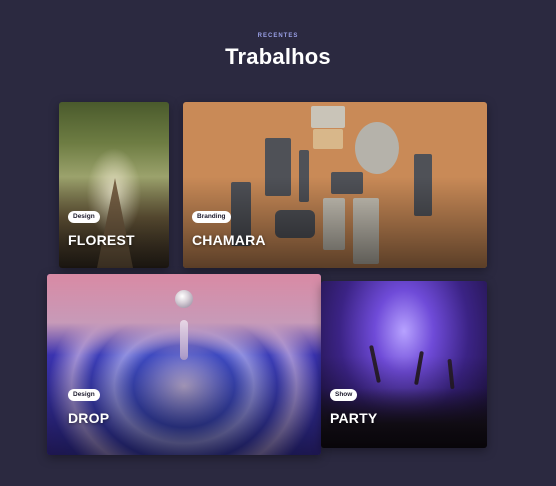 Image resolution: width=556 pixels, height=486 pixels. I want to click on card-title: PARTY, so click(354, 418).